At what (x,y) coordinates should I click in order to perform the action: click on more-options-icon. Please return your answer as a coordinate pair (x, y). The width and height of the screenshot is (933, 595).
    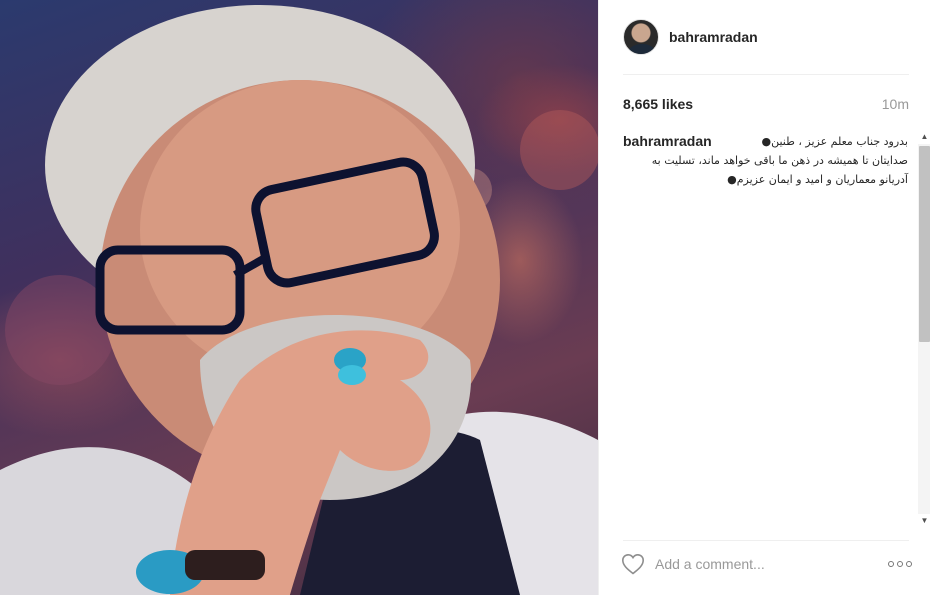
    Looking at the image, I should click on (900, 564).